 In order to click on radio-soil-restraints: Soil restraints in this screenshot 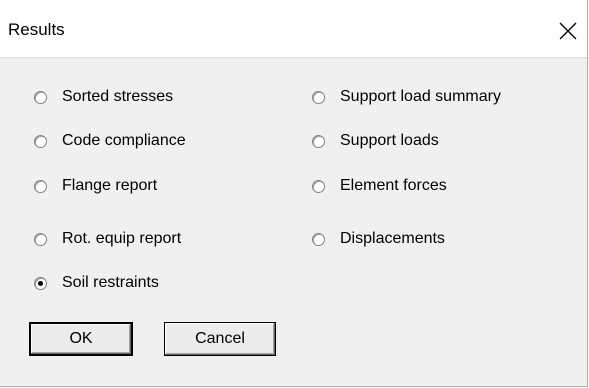, I will do `click(96, 283)`.